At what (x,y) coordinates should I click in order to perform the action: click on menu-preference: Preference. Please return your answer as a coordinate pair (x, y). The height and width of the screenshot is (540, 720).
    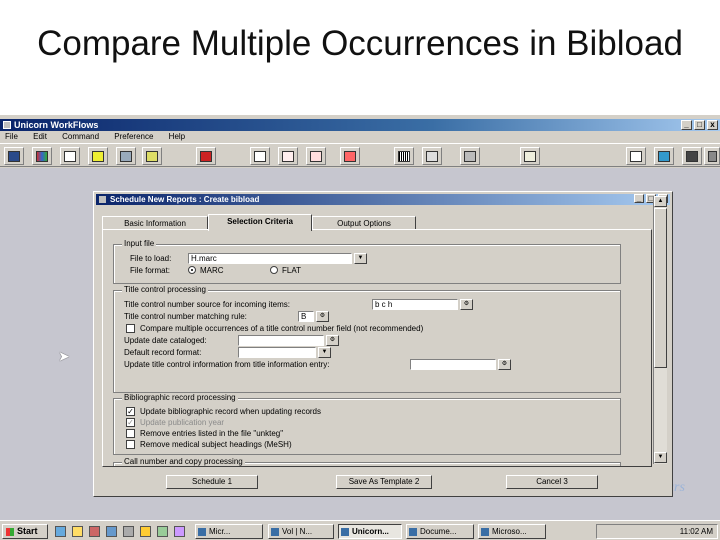
    Looking at the image, I should click on (133, 136).